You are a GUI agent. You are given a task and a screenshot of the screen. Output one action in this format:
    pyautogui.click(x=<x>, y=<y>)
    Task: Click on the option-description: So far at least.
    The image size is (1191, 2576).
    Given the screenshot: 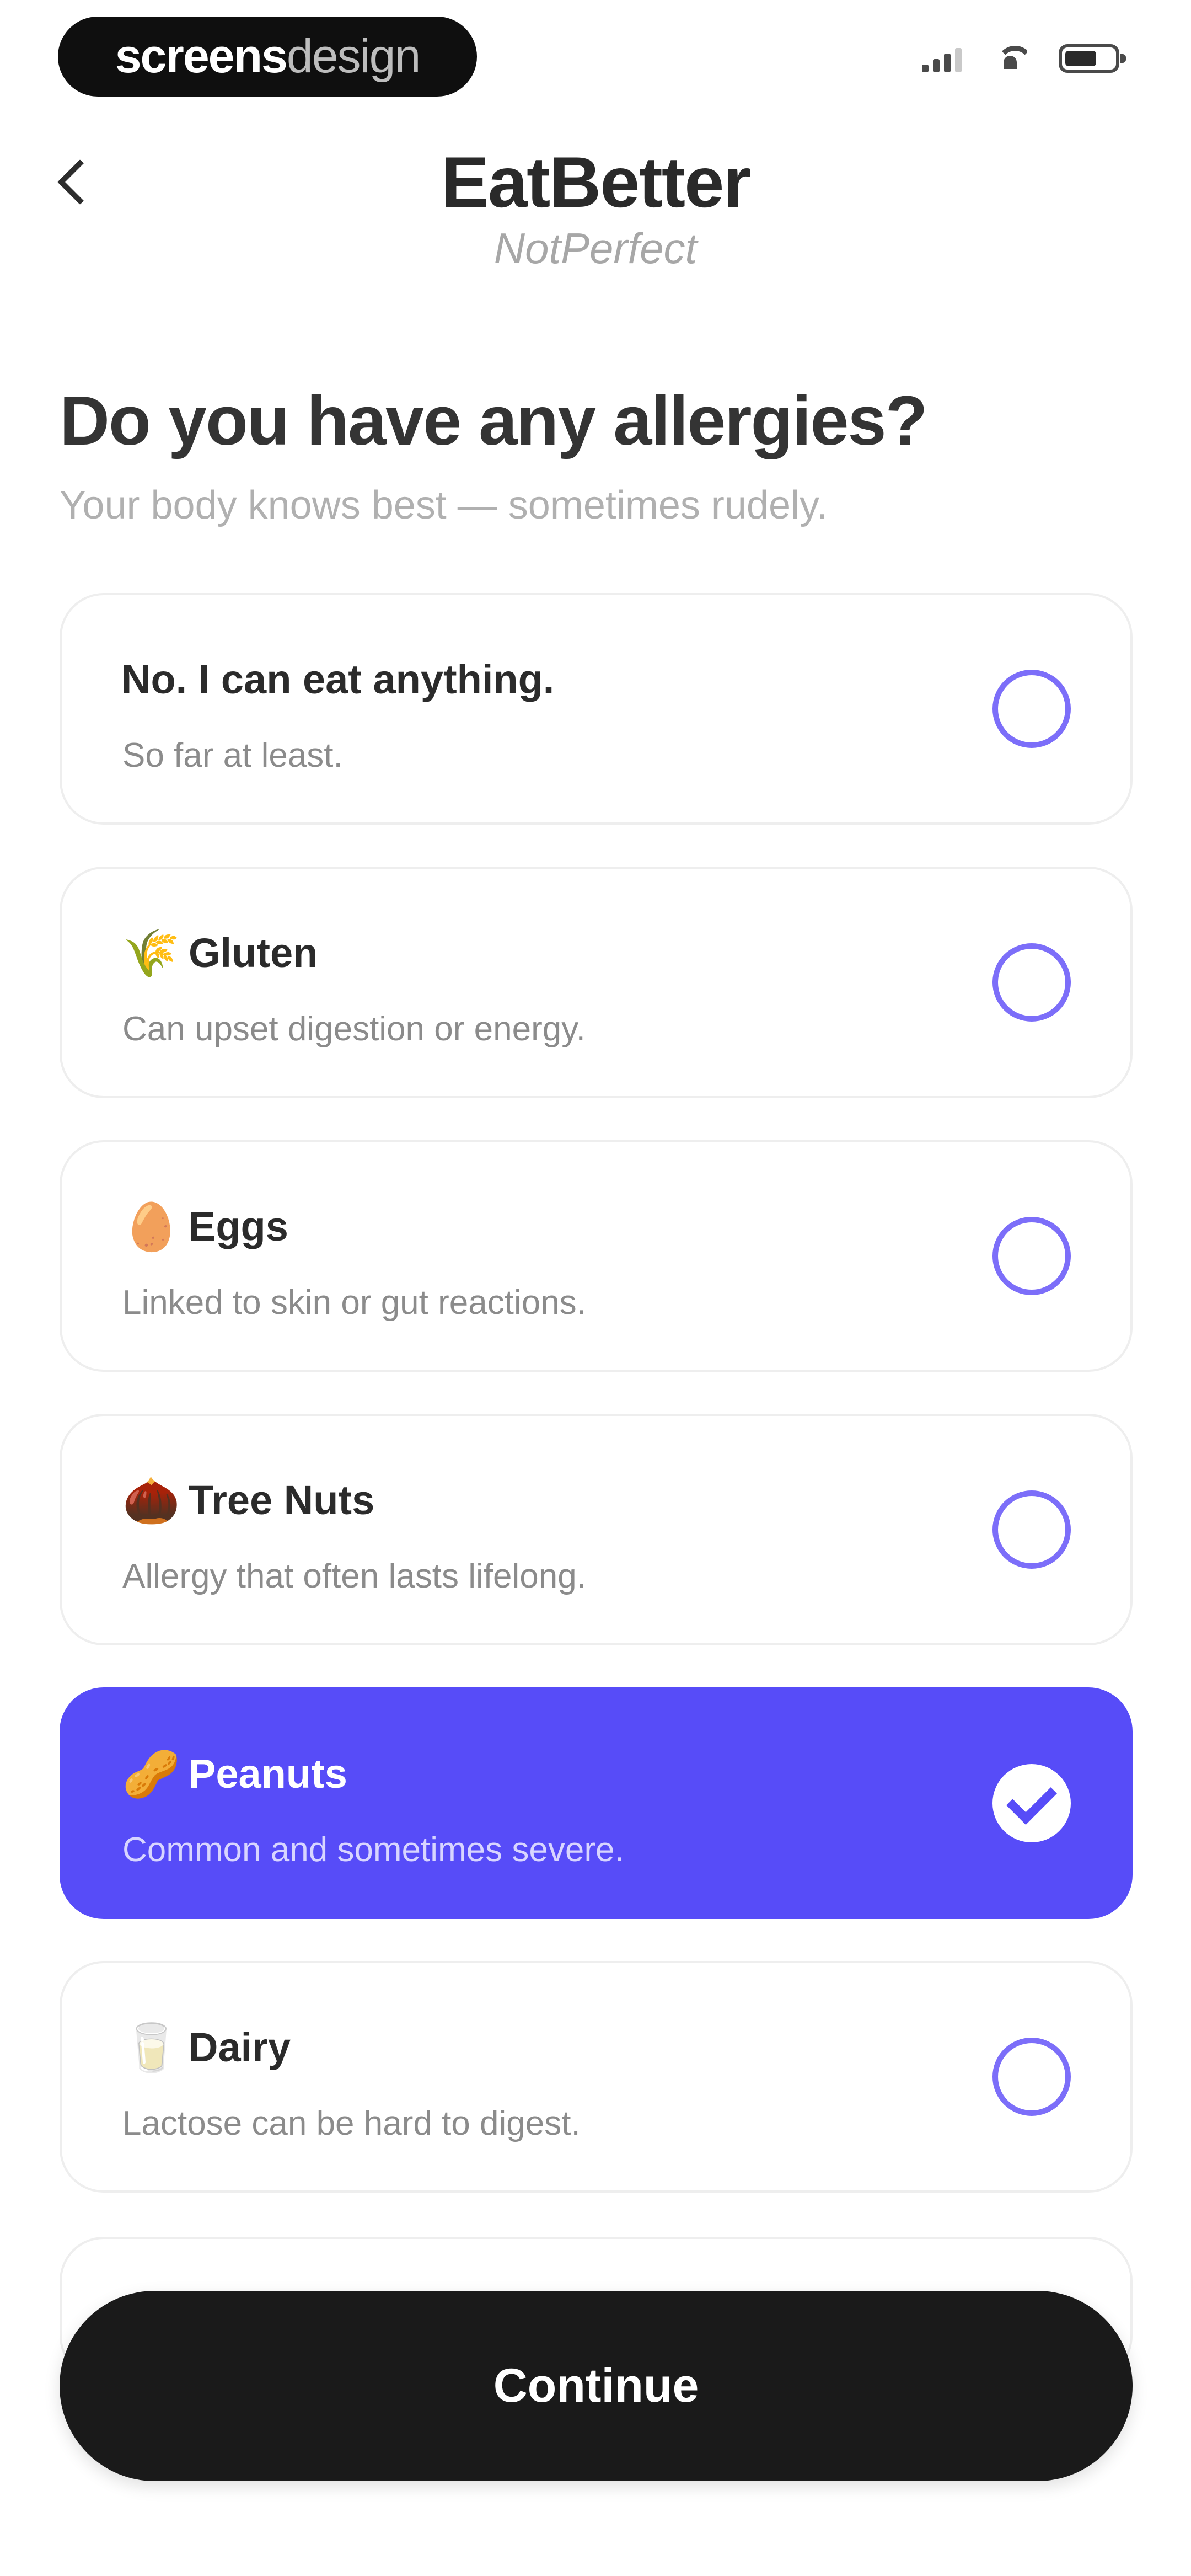 What is the action you would take?
    pyautogui.click(x=232, y=755)
    